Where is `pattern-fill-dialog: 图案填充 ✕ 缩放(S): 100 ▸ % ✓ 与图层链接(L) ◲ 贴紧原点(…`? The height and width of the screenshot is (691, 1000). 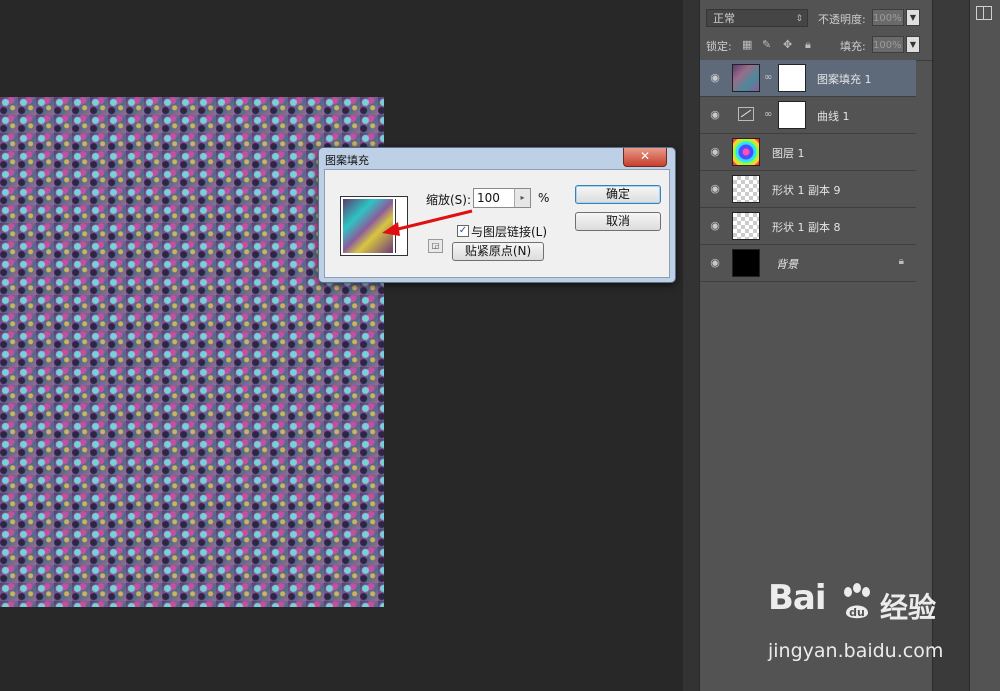 pattern-fill-dialog: 图案填充 ✕ 缩放(S): 100 ▸ % ✓ 与图层链接(L) ◲ 贴紧原点(… is located at coordinates (497, 215).